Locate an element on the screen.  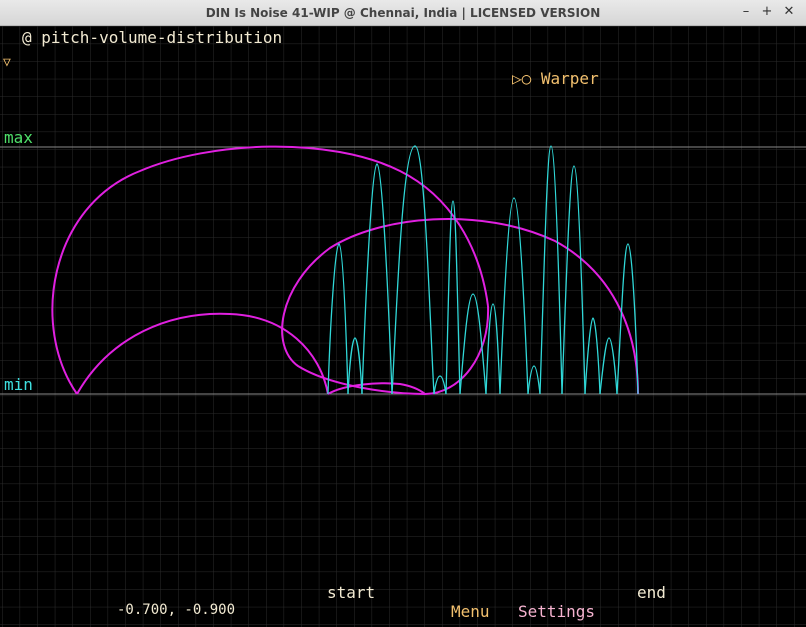
cursor-readout: -0.700, -0.900 is located at coordinates (176, 610).